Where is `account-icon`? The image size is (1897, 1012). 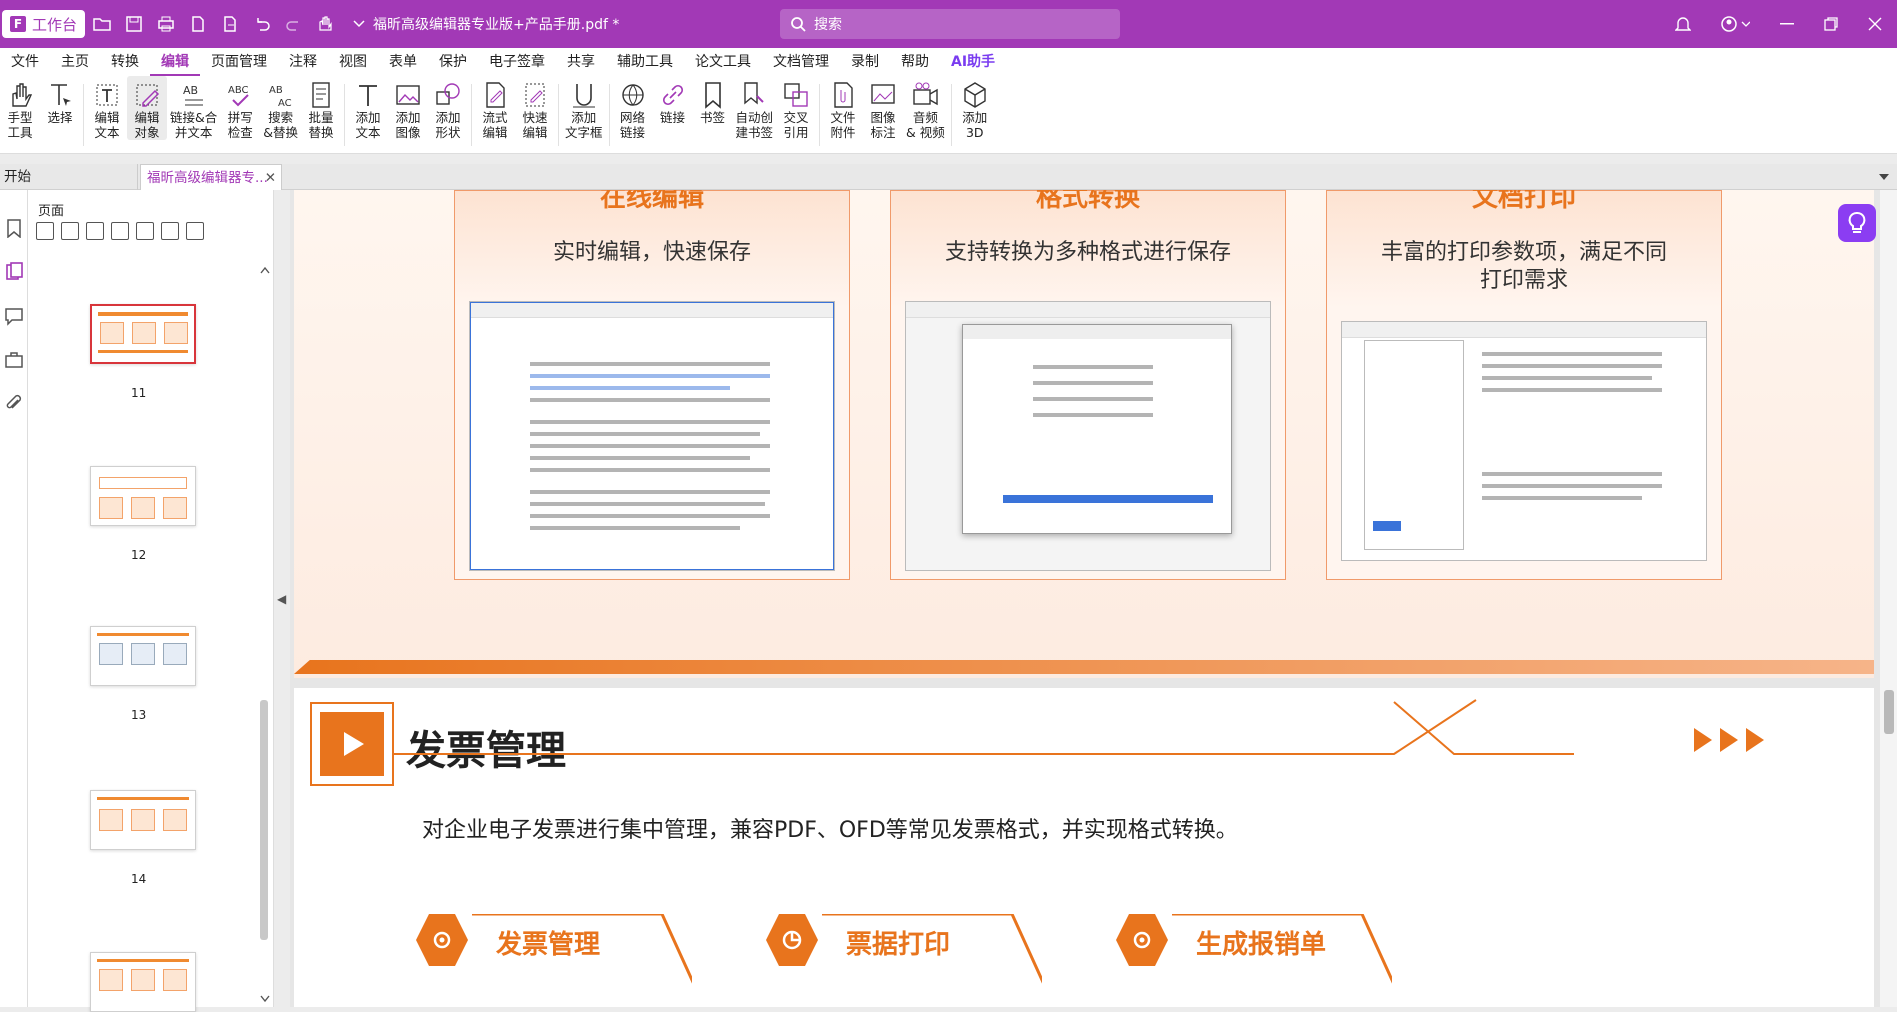
account-icon is located at coordinates (1735, 24).